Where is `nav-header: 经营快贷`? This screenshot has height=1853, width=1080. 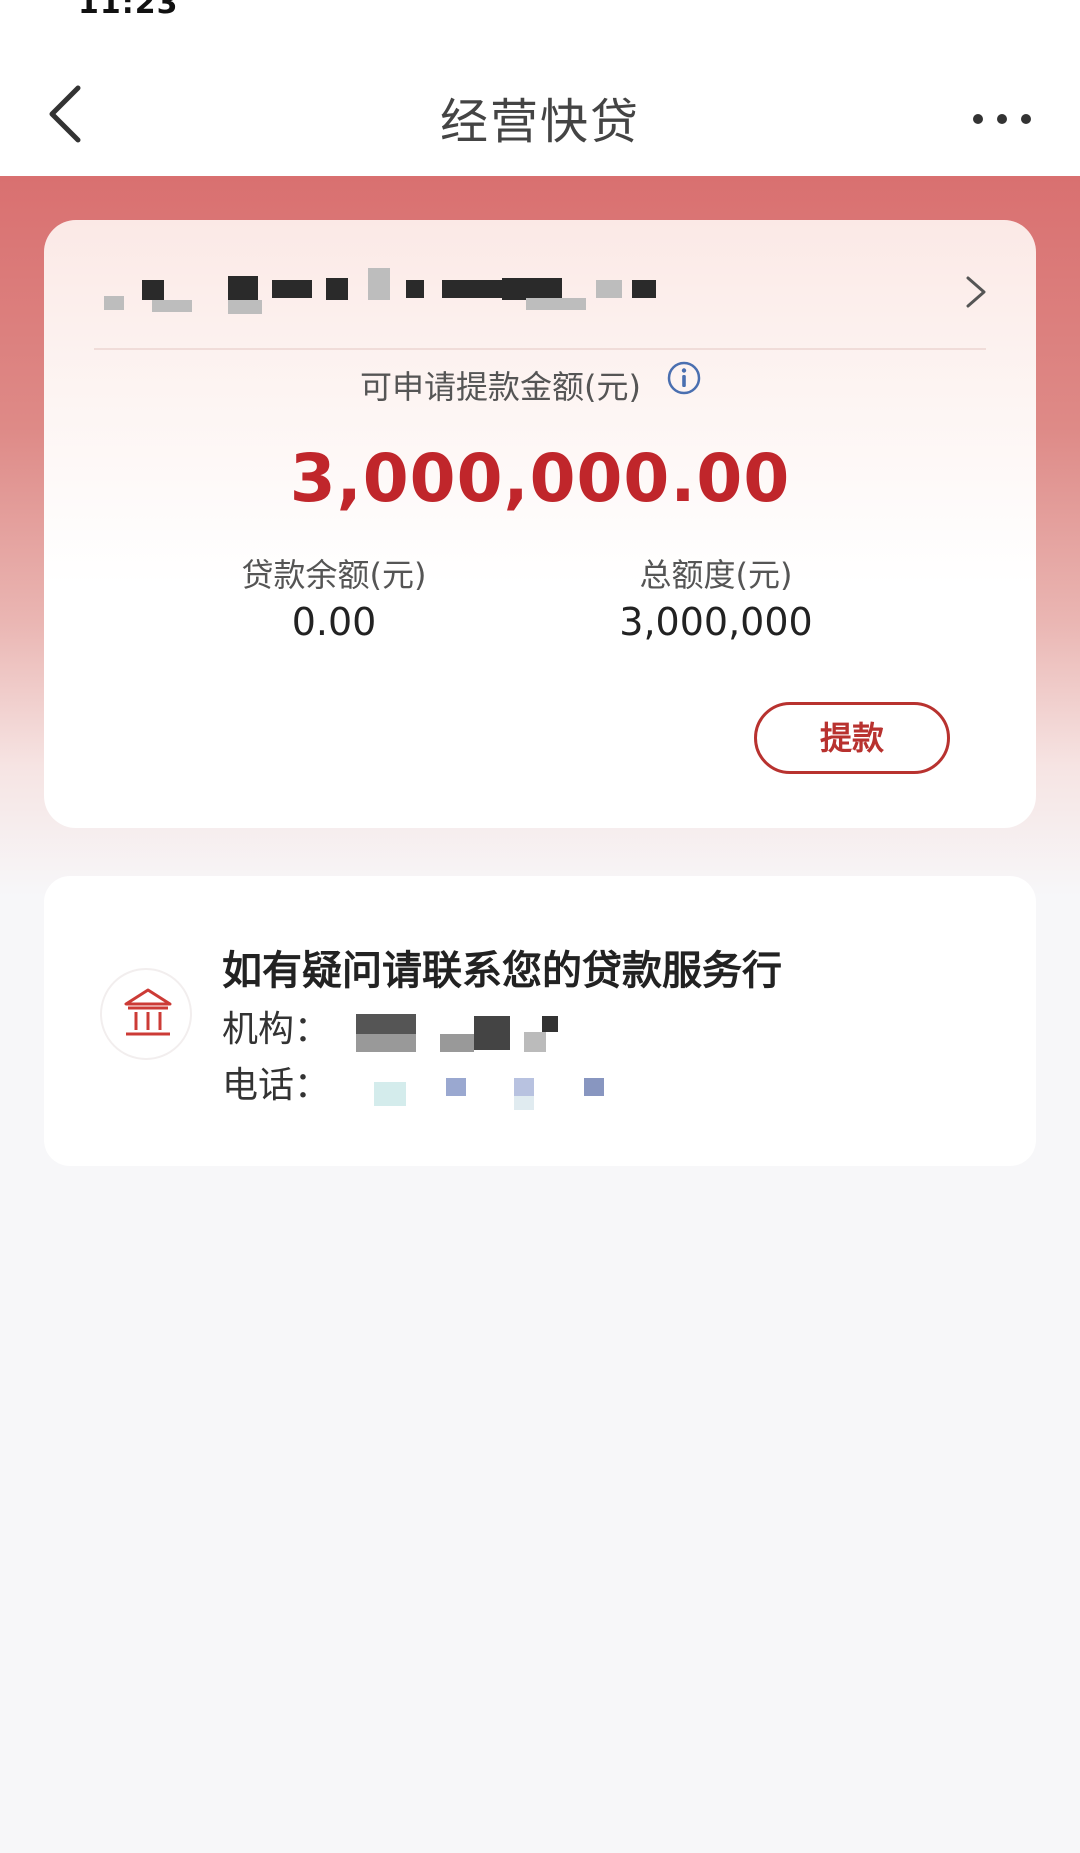
nav-header: 经营快贷 is located at coordinates (540, 99).